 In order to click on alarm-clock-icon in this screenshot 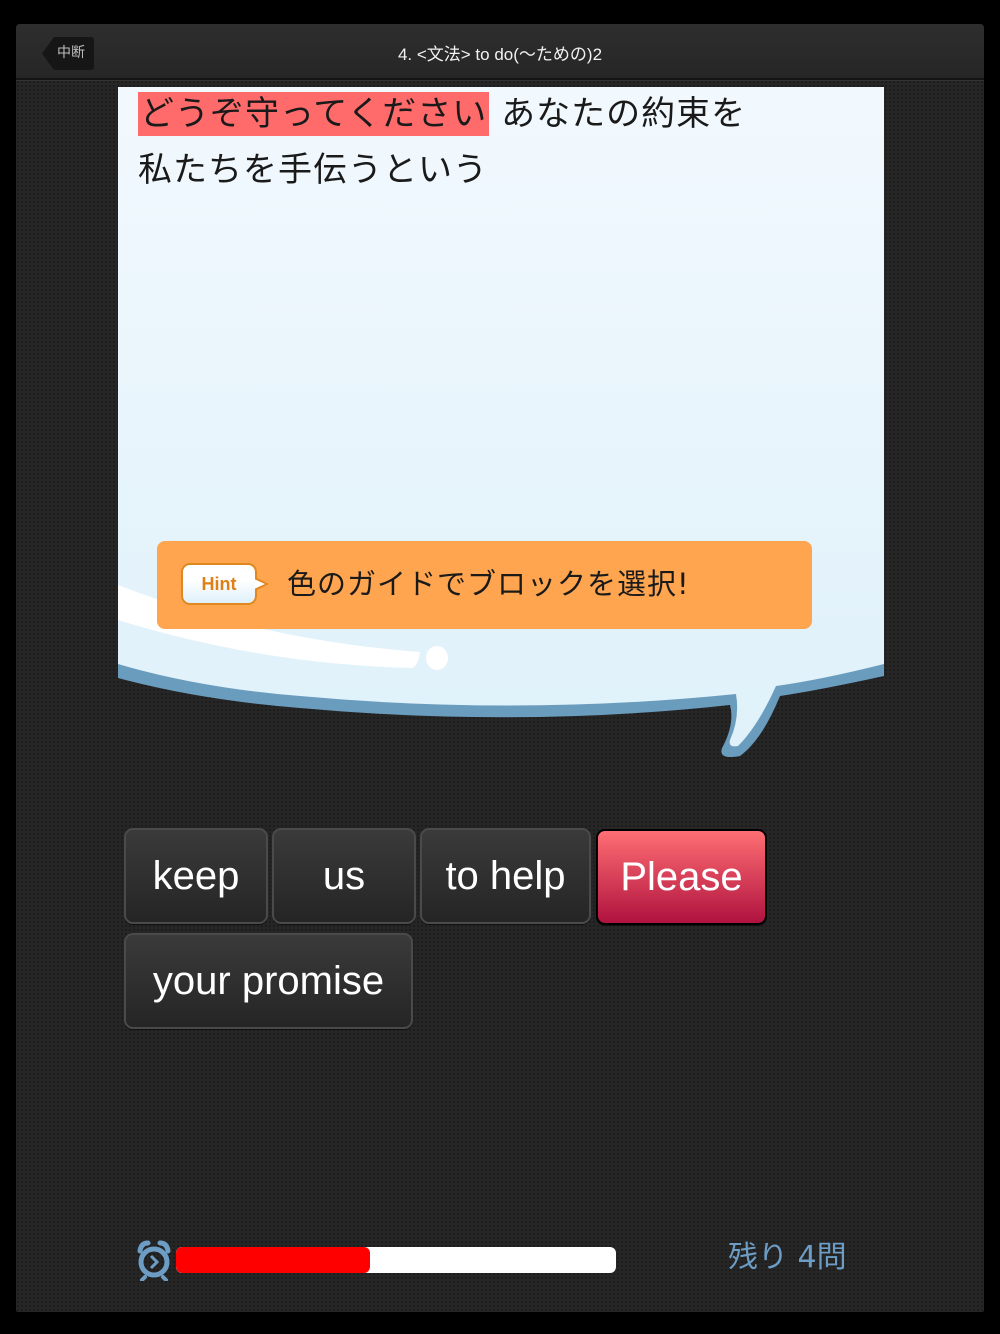, I will do `click(154, 1260)`.